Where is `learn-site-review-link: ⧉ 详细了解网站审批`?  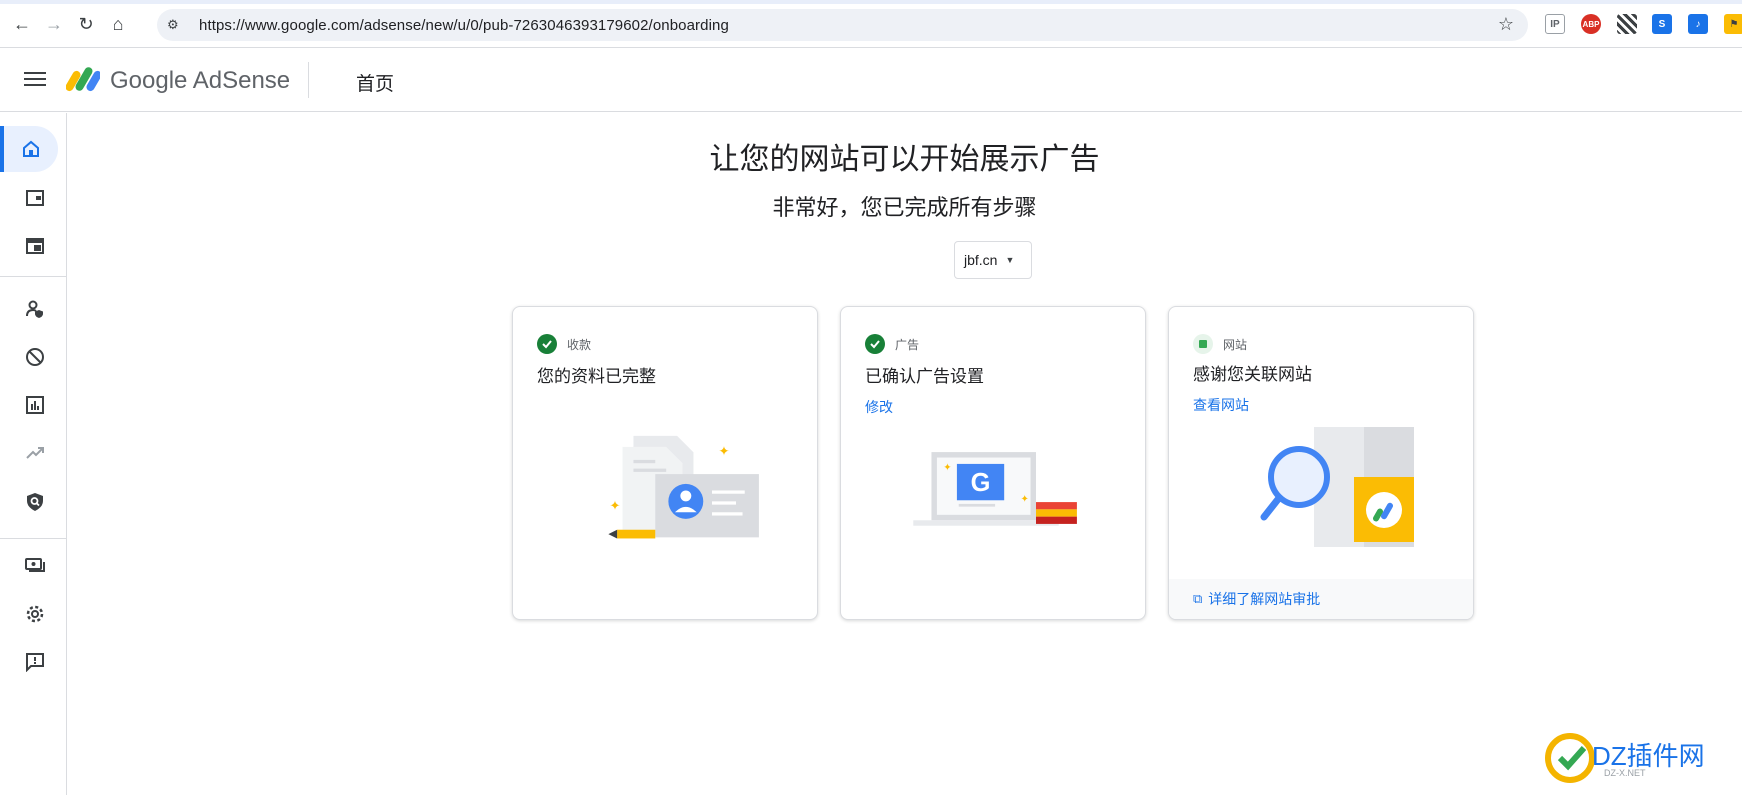
learn-site-review-link: ⧉ 详细了解网站审批 is located at coordinates (1321, 599).